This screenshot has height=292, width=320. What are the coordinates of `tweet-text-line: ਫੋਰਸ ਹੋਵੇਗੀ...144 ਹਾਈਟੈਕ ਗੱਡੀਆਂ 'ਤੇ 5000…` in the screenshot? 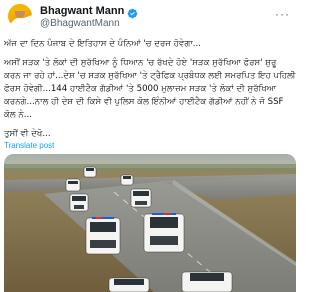 It's located at (140, 89).